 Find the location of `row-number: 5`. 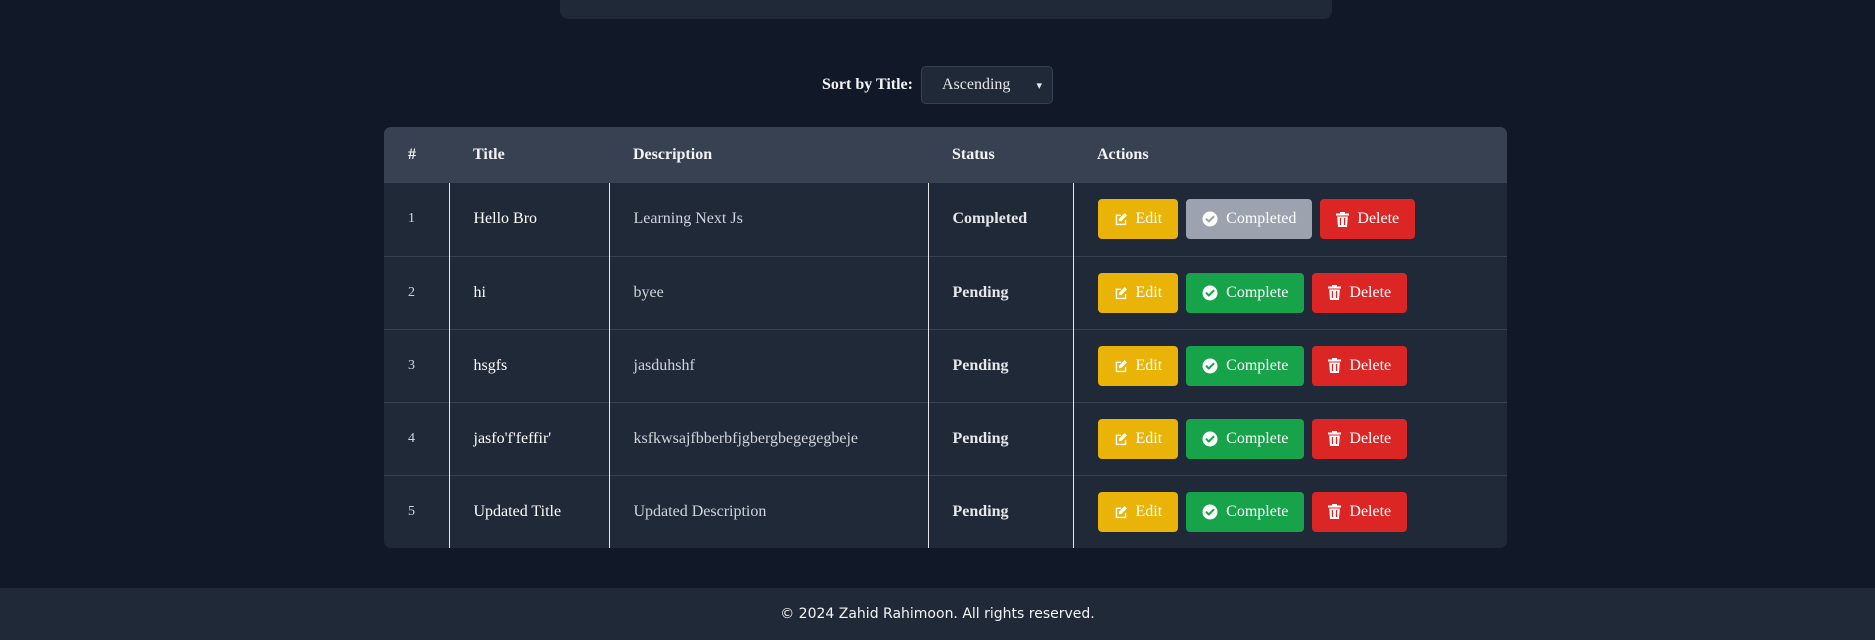

row-number: 5 is located at coordinates (411, 511).